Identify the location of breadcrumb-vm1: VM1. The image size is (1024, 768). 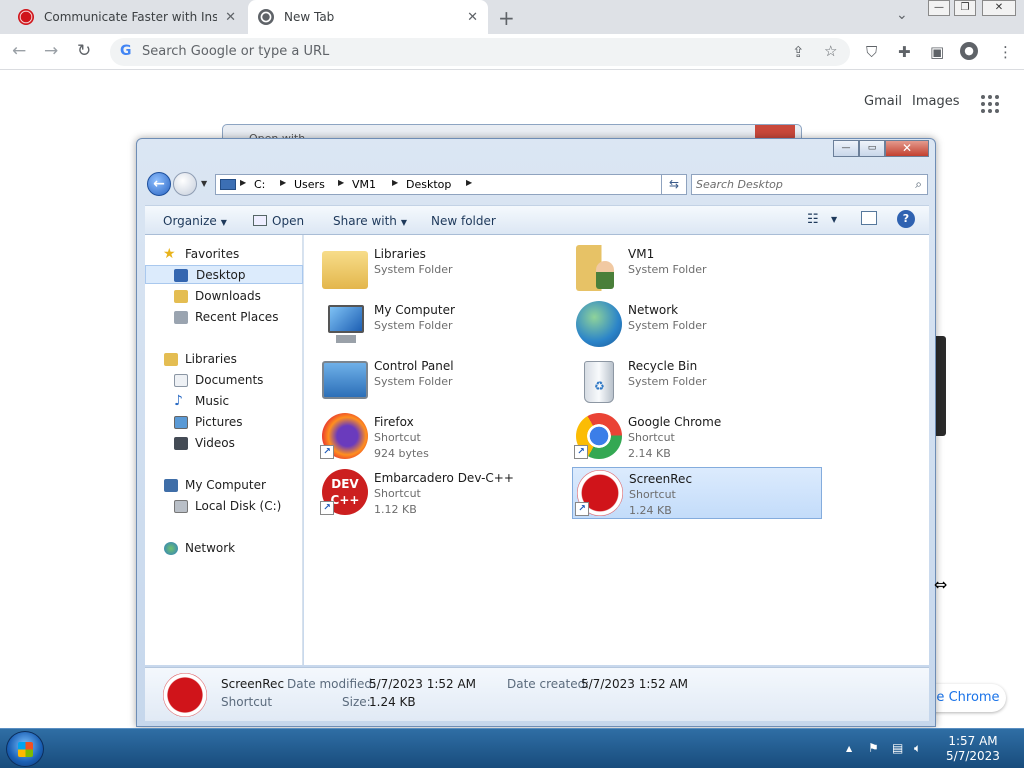
(364, 184).